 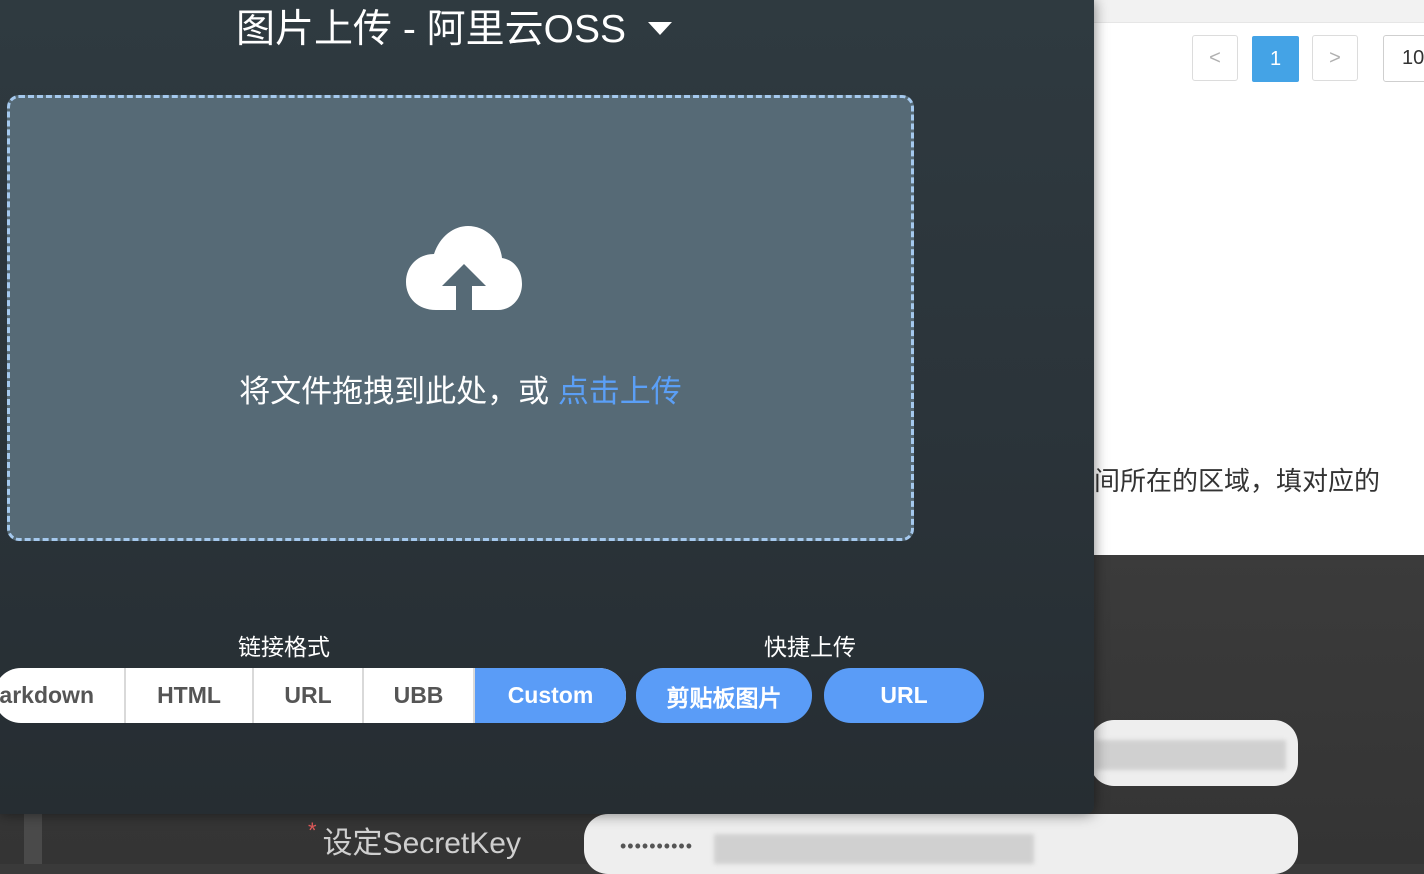 I want to click on quick-upload-label: 快捷上传, so click(x=810, y=647).